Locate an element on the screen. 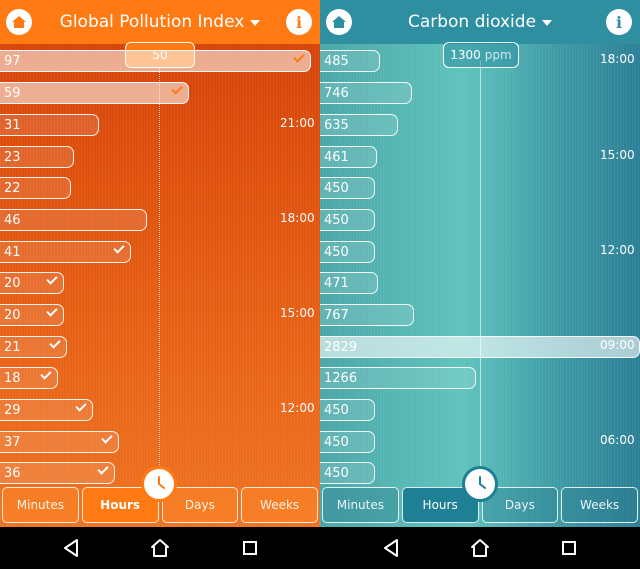  threshold-marker: 1300 ppm is located at coordinates (481, 55).